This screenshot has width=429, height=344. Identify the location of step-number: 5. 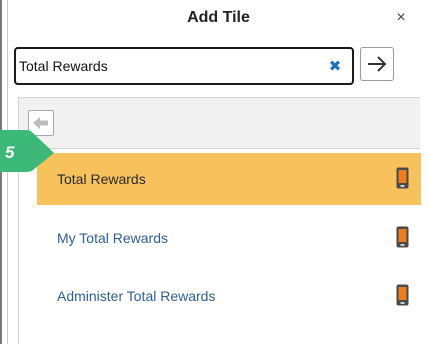
(10, 152).